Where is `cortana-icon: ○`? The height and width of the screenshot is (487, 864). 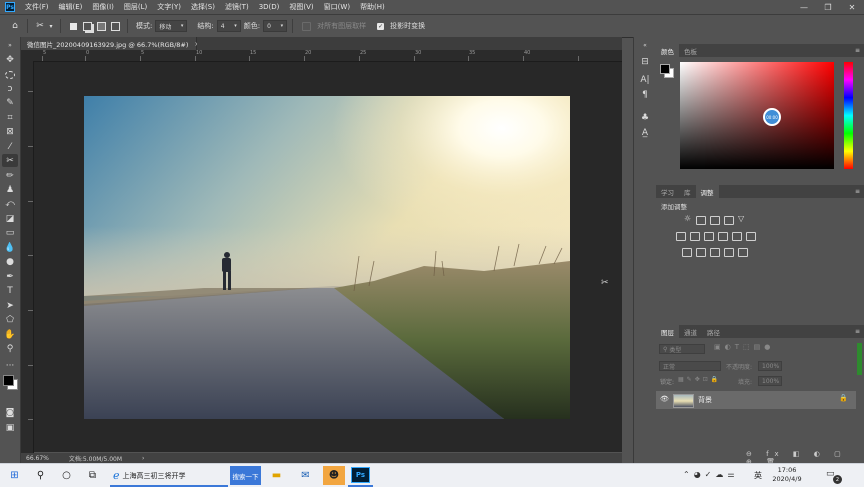 cortana-icon: ○ is located at coordinates (66, 475).